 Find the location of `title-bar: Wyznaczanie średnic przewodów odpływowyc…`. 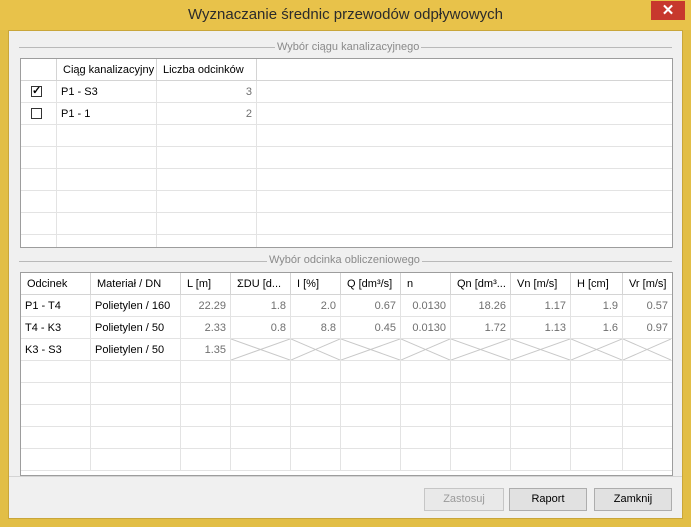

title-bar: Wyznaczanie średnic przewodów odpływowyc… is located at coordinates (345, 15).